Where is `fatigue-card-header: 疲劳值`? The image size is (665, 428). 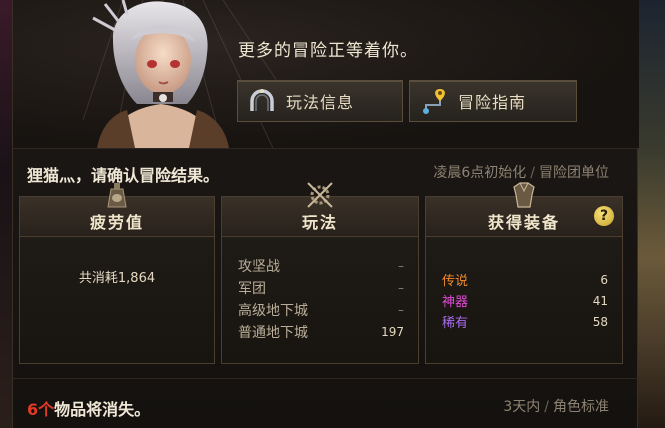 fatigue-card-header: 疲劳值 is located at coordinates (117, 210).